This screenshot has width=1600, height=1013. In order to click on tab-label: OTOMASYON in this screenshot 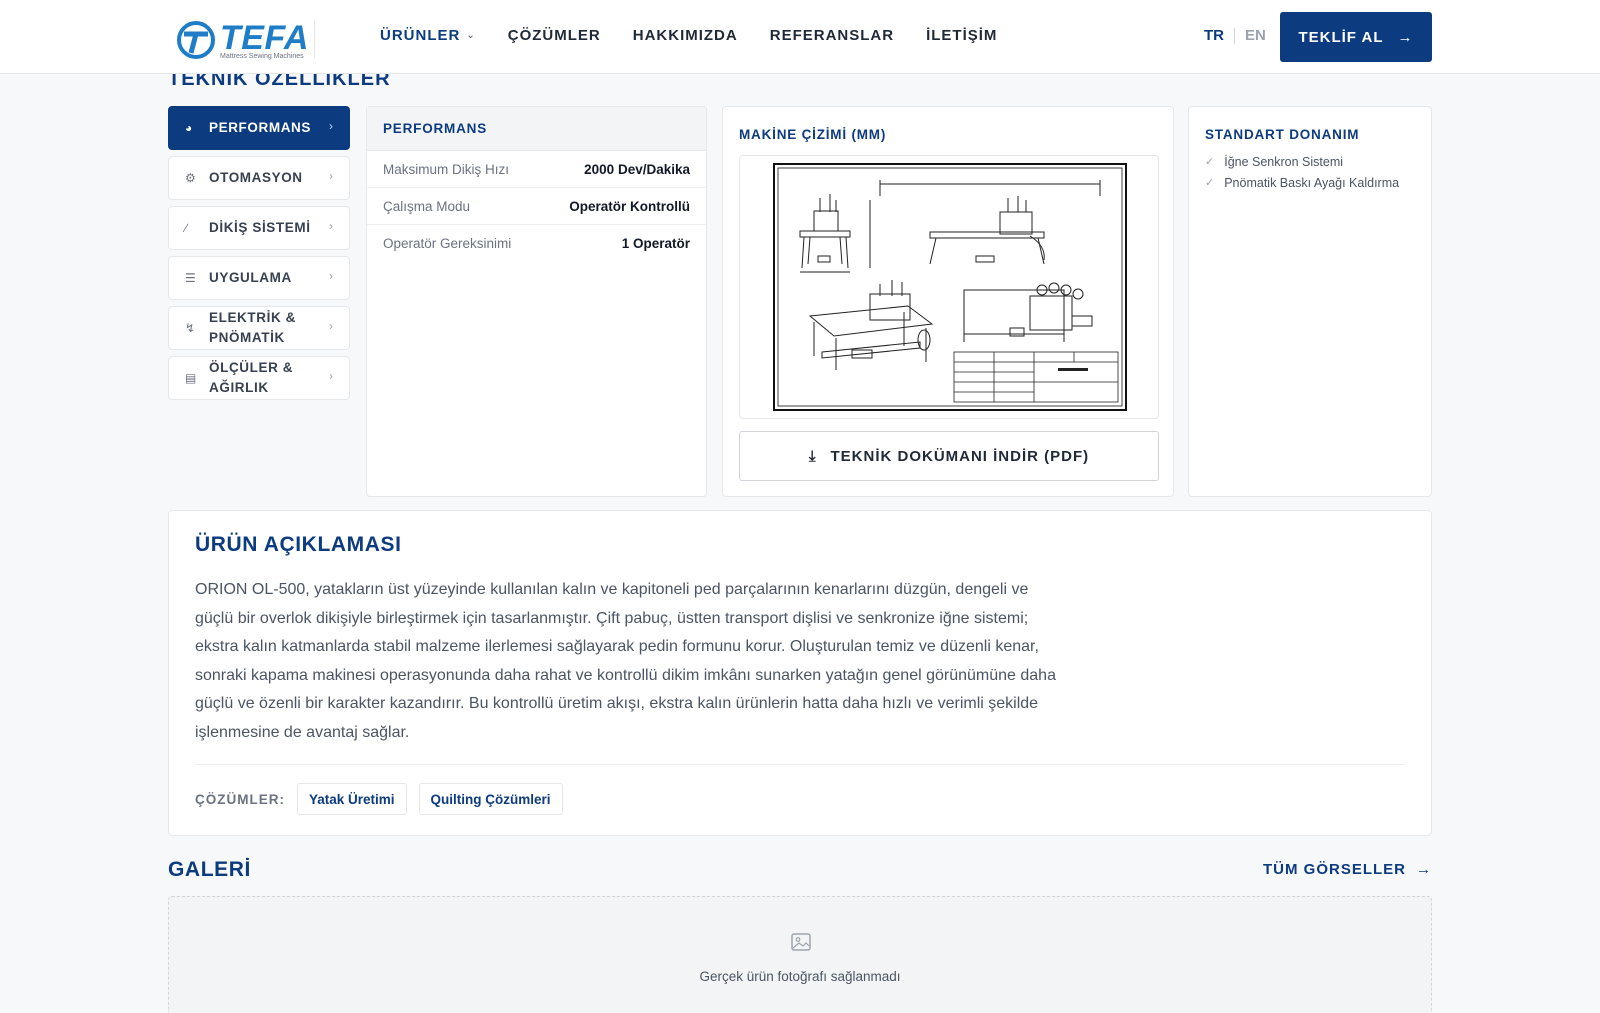, I will do `click(256, 177)`.